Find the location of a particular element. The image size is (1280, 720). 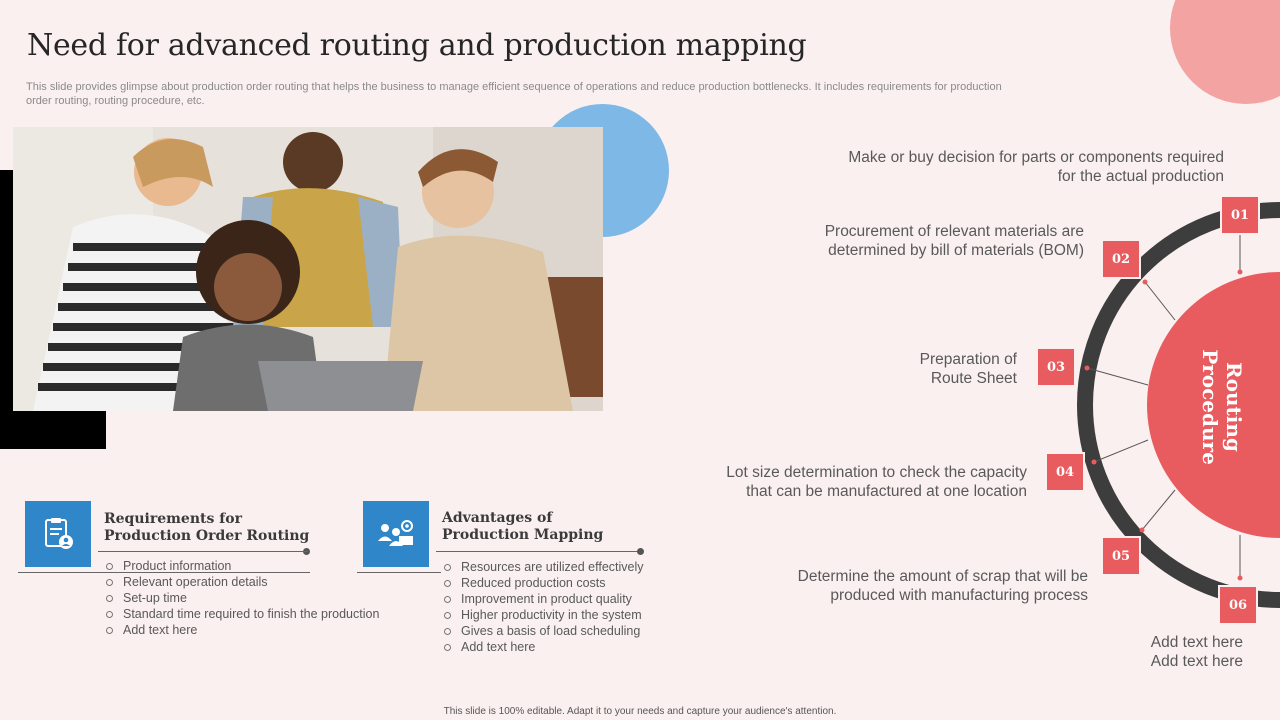

clipboard-user-icon is located at coordinates (59, 533).